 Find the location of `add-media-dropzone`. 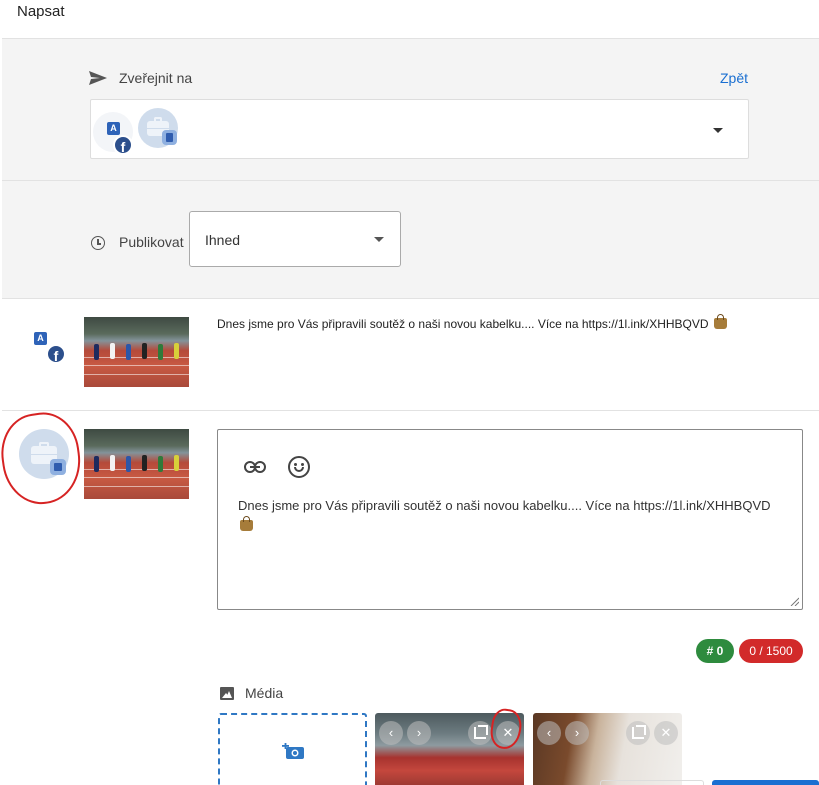

add-media-dropzone is located at coordinates (292, 749).